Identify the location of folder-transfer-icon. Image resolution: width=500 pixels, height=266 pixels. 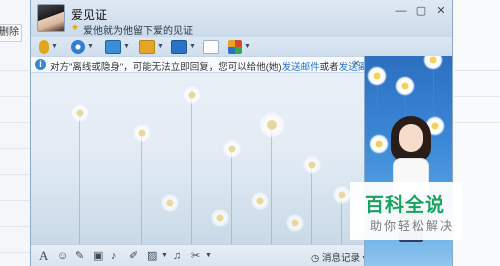
(147, 46).